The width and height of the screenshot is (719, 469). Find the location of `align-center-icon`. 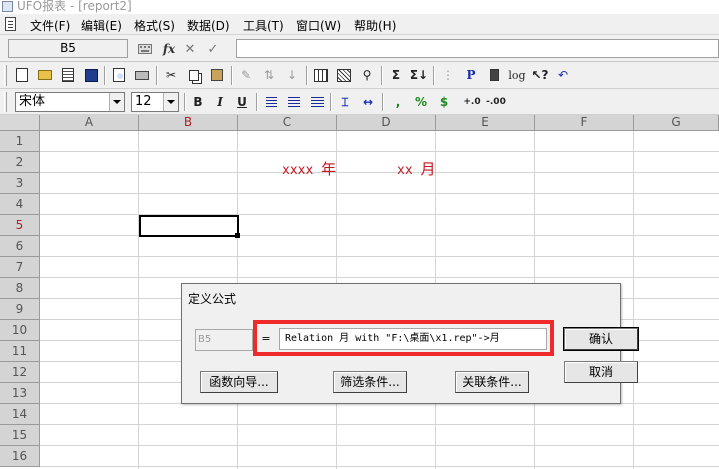

align-center-icon is located at coordinates (294, 102).